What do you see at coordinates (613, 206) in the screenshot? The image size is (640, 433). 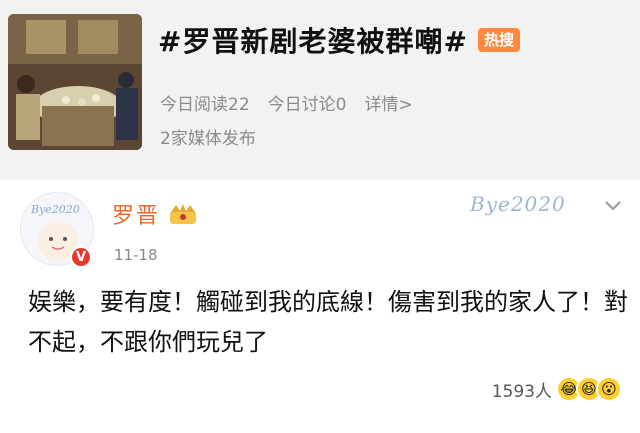 I see `chevron-down-icon` at bounding box center [613, 206].